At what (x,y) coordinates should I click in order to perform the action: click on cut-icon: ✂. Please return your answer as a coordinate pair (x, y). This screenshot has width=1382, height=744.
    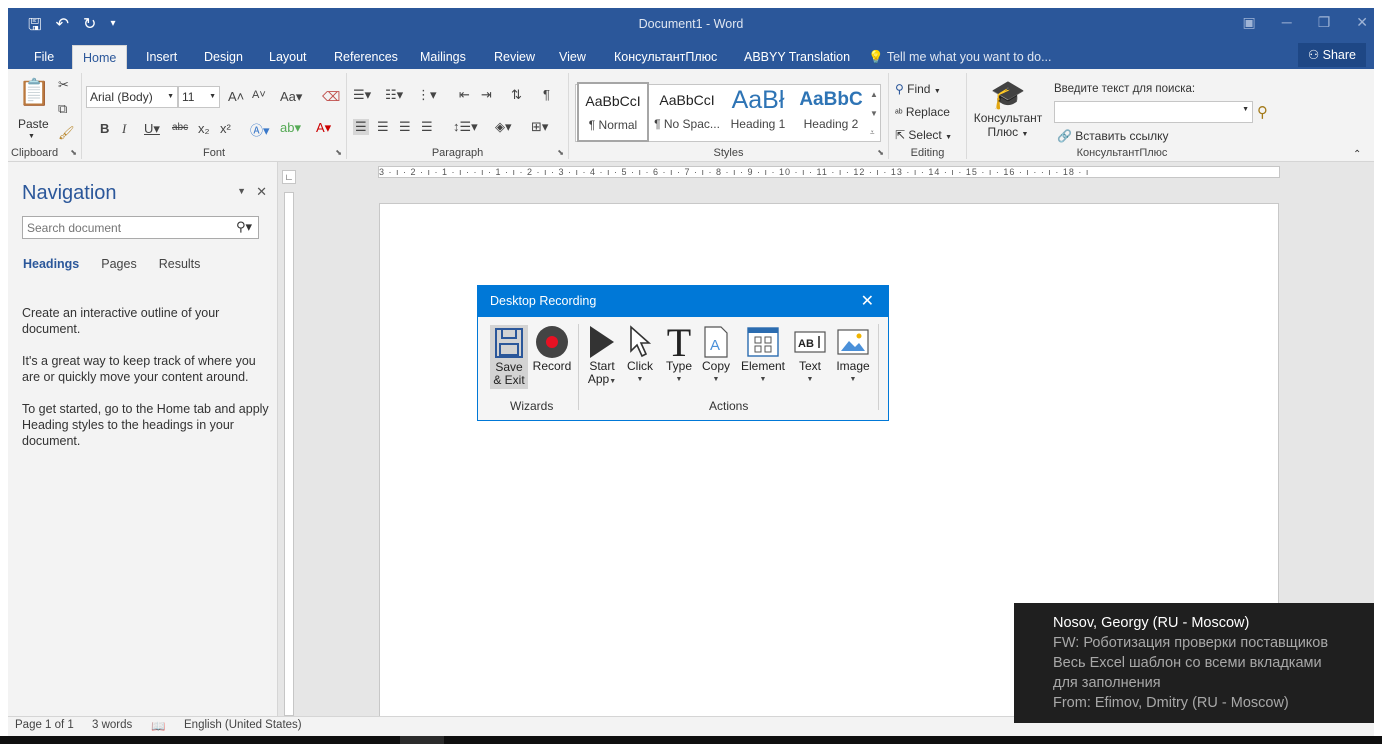
    Looking at the image, I should click on (63, 85).